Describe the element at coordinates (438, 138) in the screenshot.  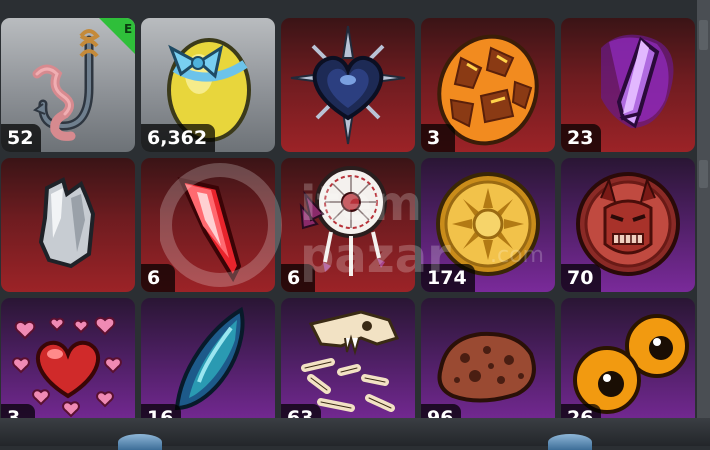
I see `item-count: 3` at that location.